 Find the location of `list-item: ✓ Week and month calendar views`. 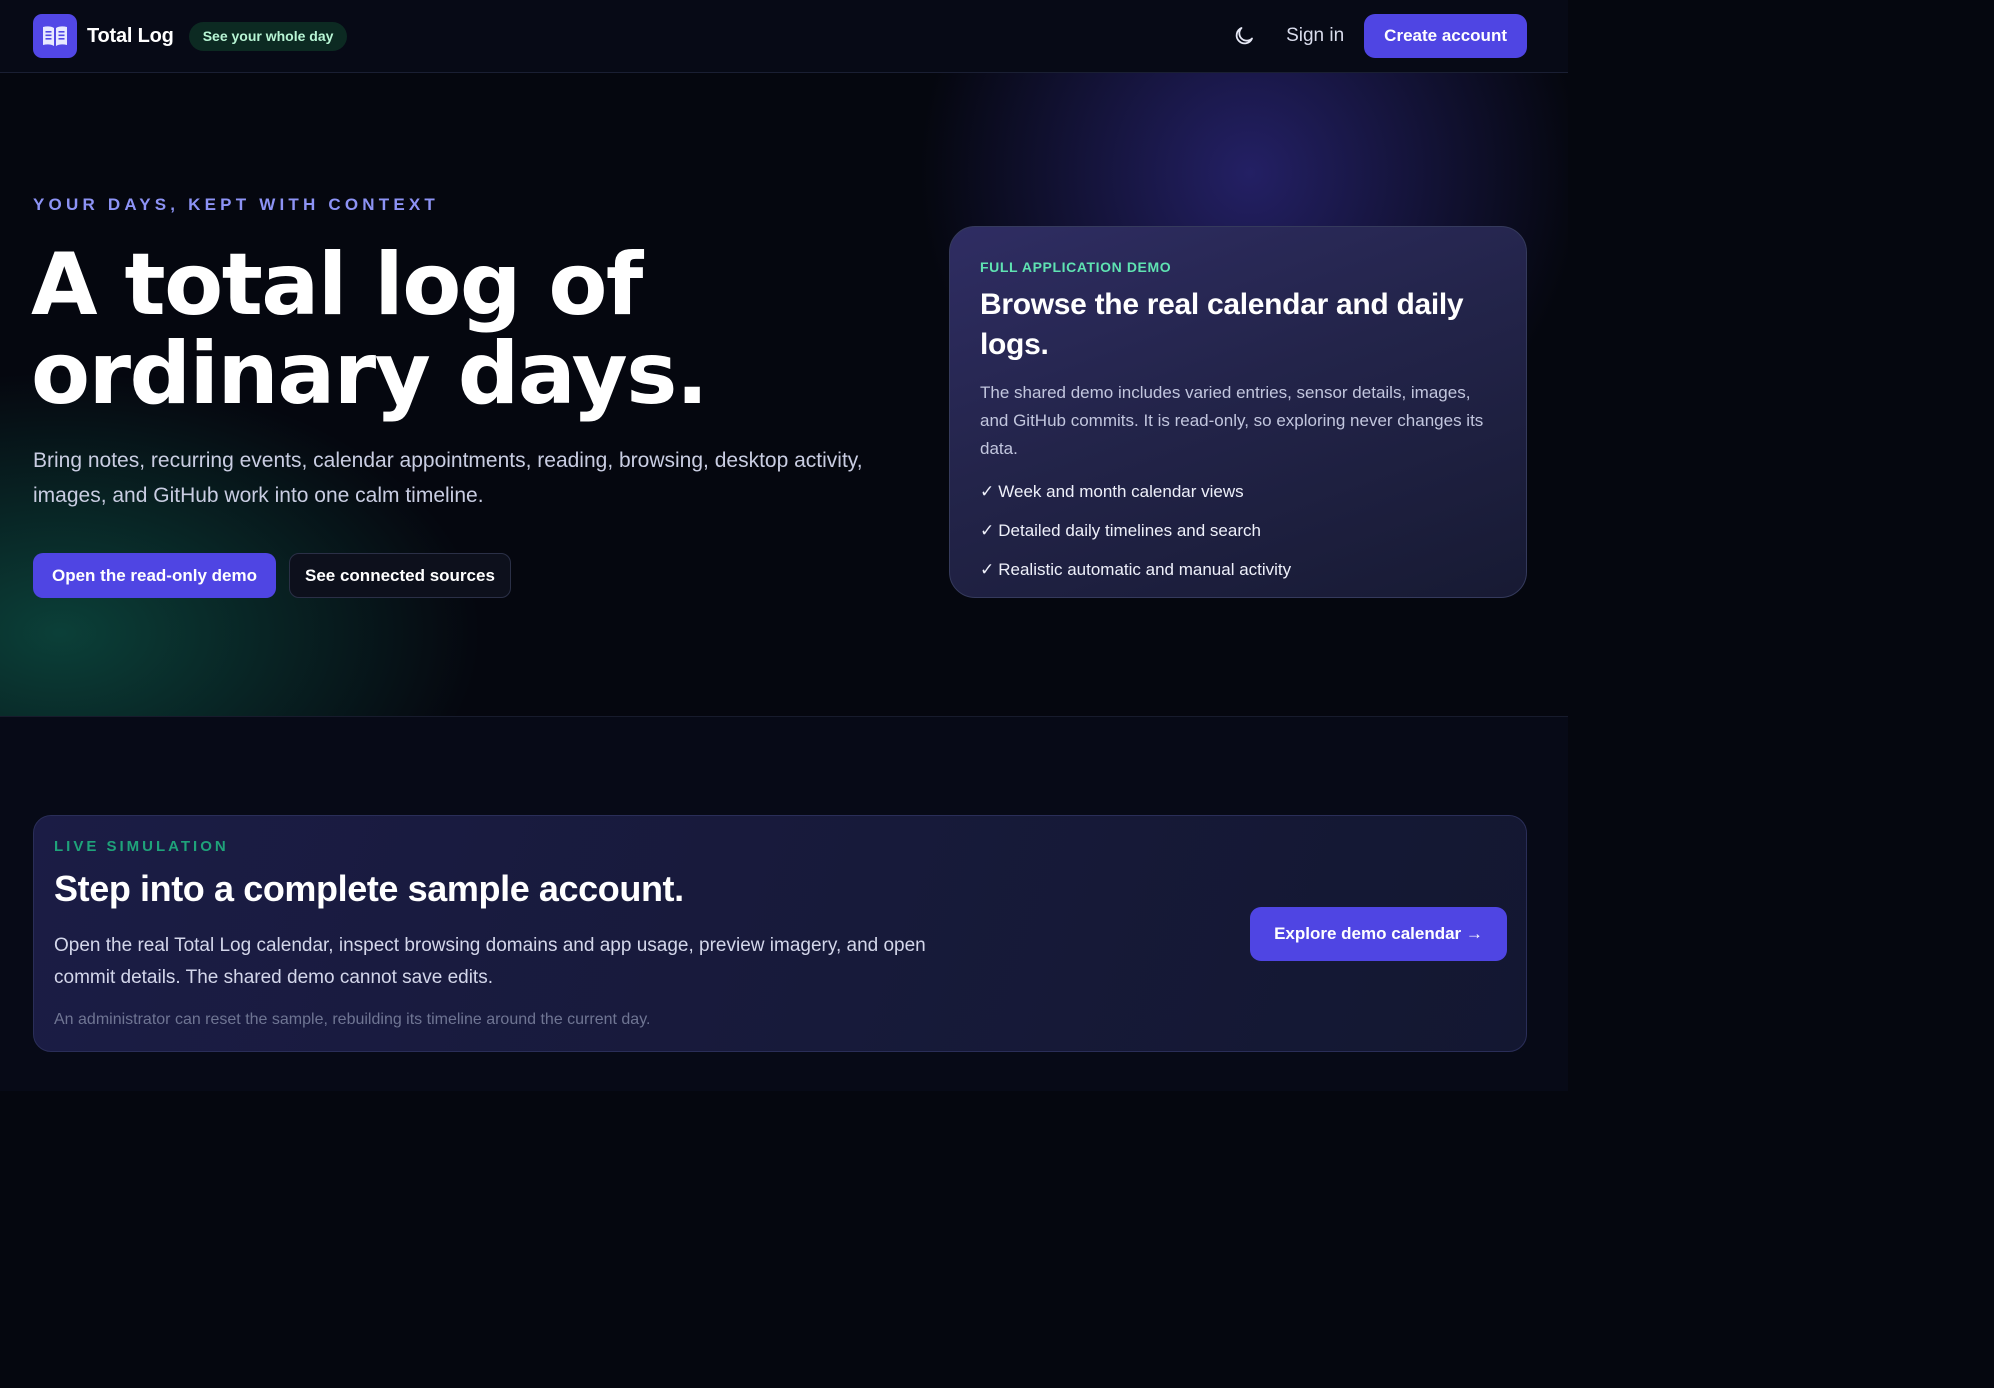

list-item: ✓ Week and month calendar views is located at coordinates (1238, 492).